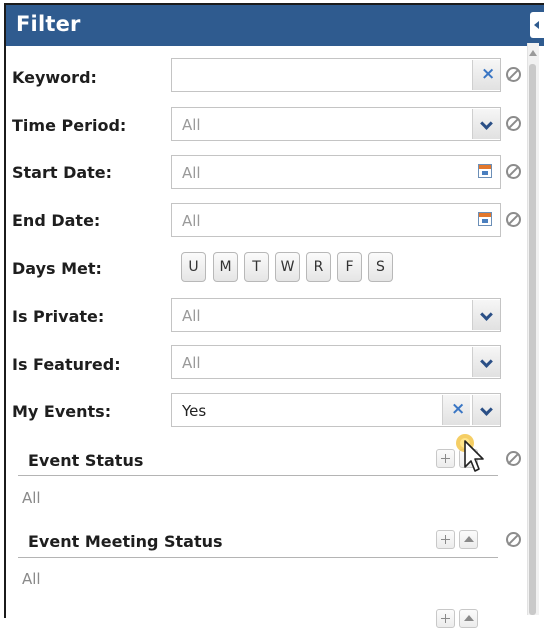 The width and height of the screenshot is (544, 628). What do you see at coordinates (54, 77) in the screenshot?
I see `keyword-label: Keyword:` at bounding box center [54, 77].